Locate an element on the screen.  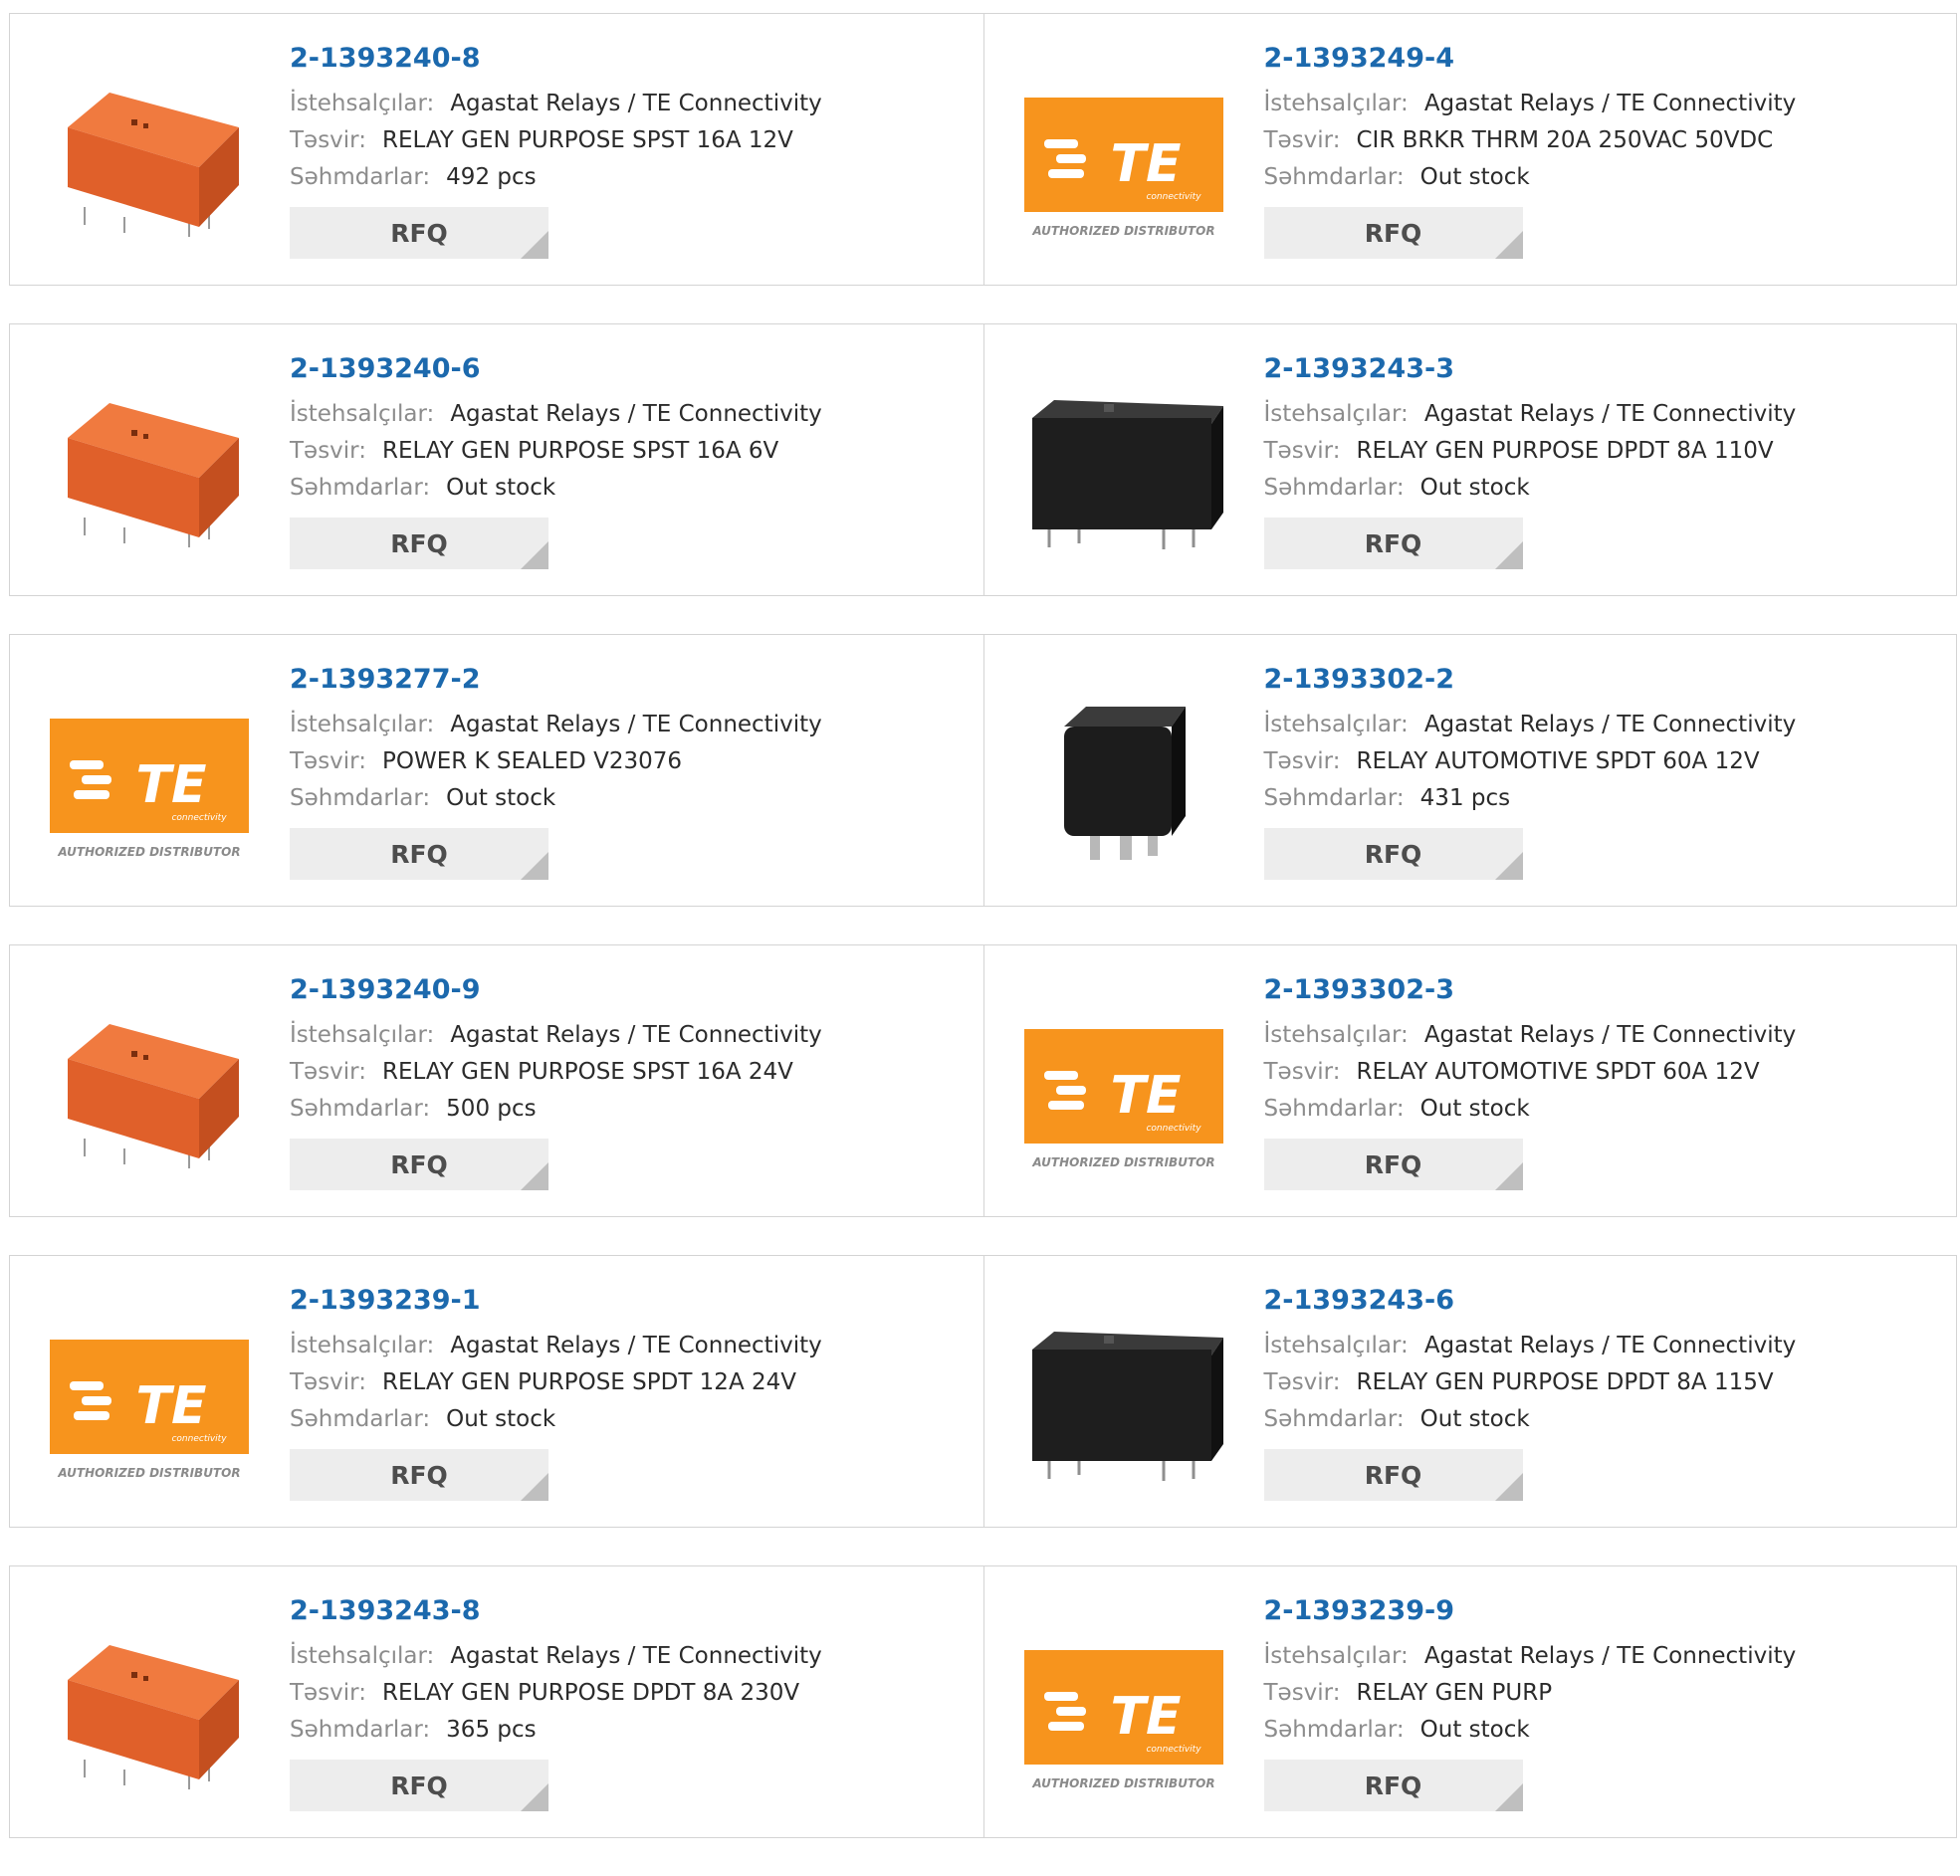
stock-value: 365 pcs is located at coordinates (491, 1730).